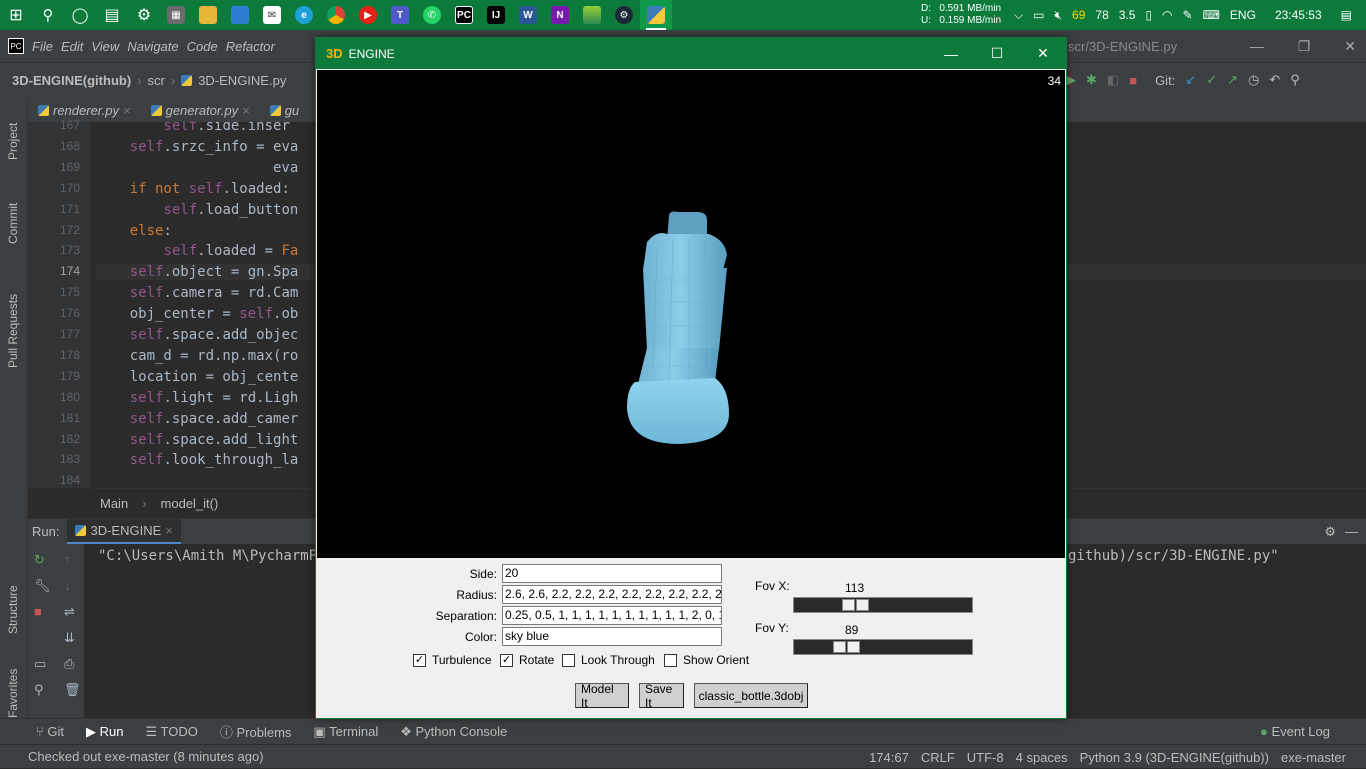 The width and height of the screenshot is (1366, 769). Describe the element at coordinates (1232, 80) in the screenshot. I see `git-push-icon: ↗` at that location.